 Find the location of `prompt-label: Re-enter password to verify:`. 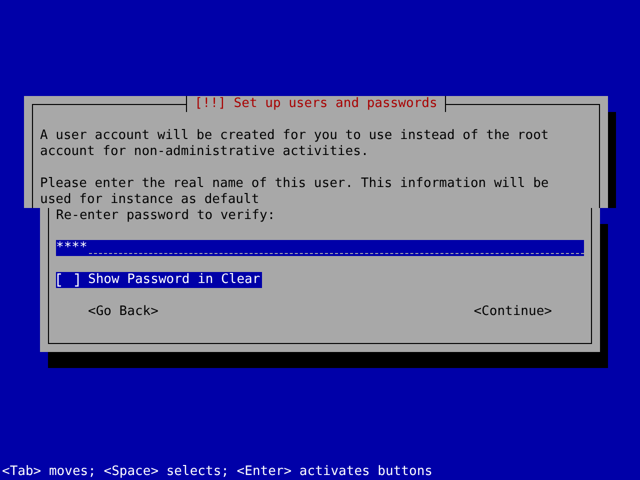

prompt-label: Re-enter password to verify: is located at coordinates (166, 216).